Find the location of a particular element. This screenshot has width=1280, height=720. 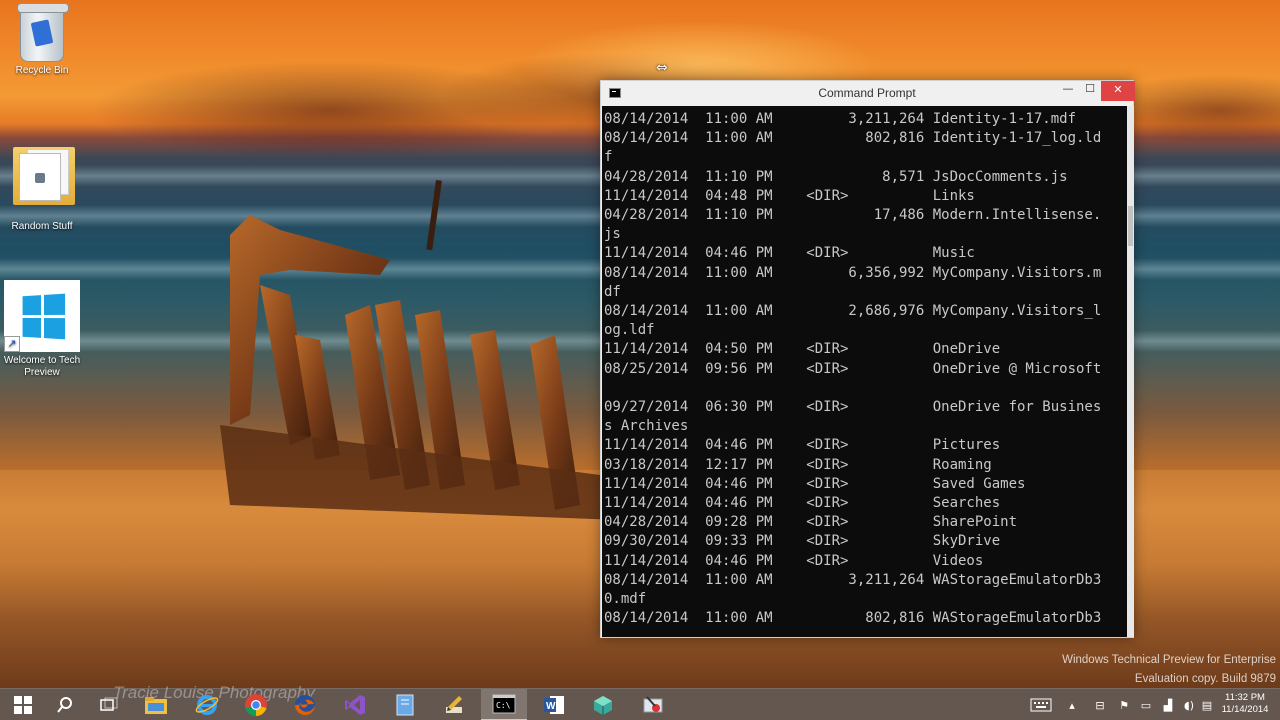

console-line: 11/14/2014 04:46 PM <DIR> Saved Games is located at coordinates (815, 483).